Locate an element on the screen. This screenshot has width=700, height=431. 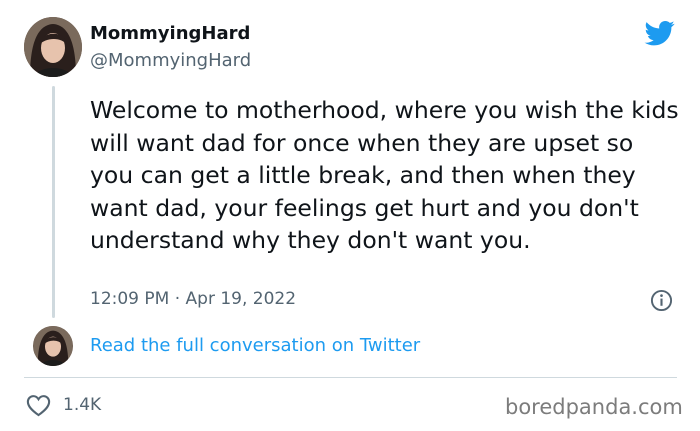
thread-line is located at coordinates (53, 202).